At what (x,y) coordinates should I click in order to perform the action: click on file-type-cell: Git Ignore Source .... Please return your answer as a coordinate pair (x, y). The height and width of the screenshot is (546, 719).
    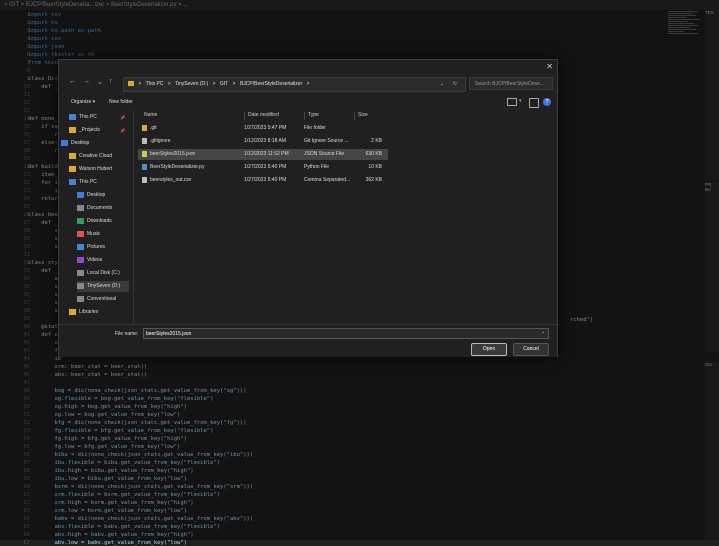
    Looking at the image, I should click on (326, 141).